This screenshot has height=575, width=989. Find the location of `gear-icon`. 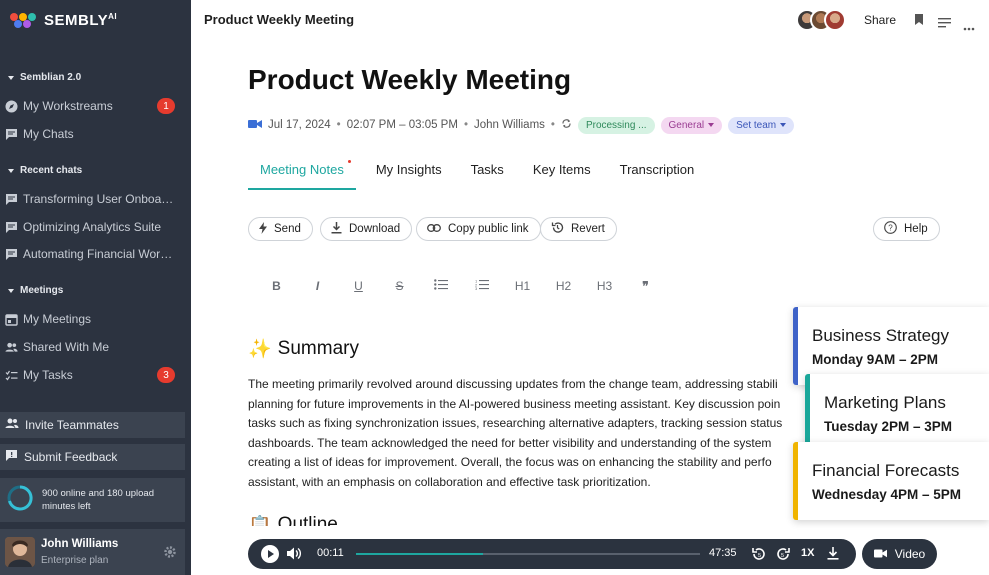

gear-icon is located at coordinates (170, 554).